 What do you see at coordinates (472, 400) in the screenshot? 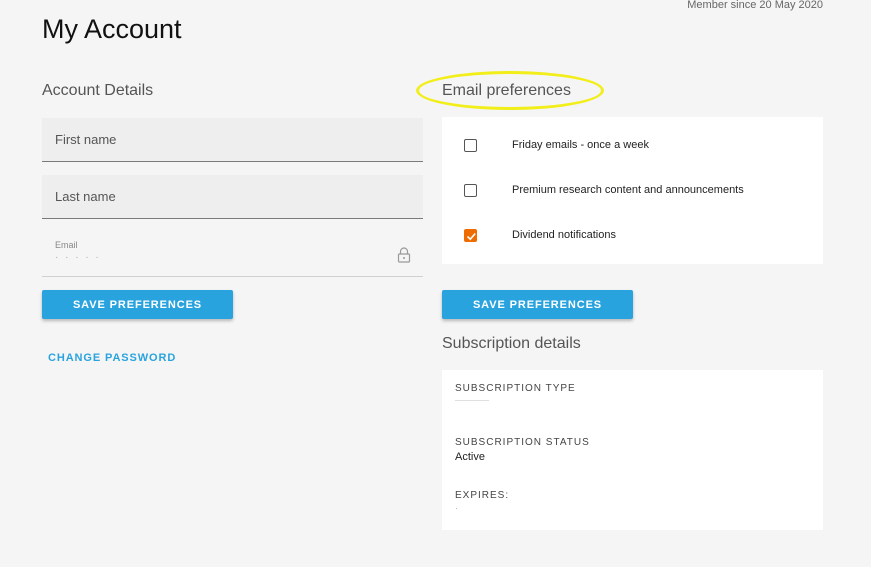
I see `subscription-type-value-redacted` at bounding box center [472, 400].